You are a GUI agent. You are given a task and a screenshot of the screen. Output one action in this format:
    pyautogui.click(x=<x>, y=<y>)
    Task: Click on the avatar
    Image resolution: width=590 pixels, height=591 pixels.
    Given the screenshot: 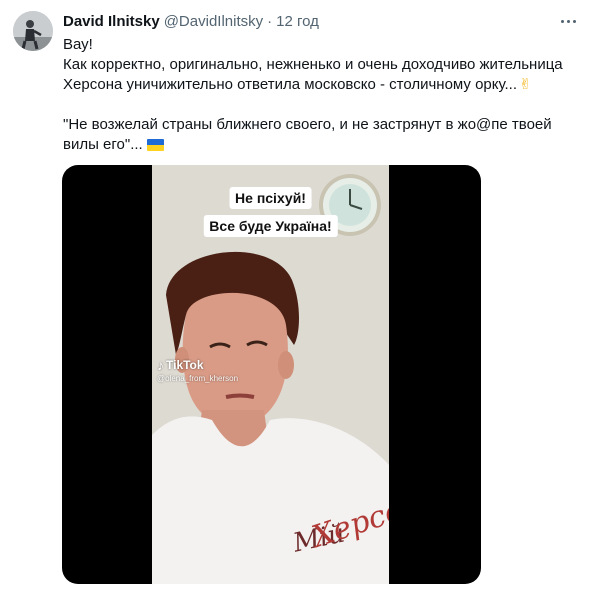 What is the action you would take?
    pyautogui.click(x=33, y=31)
    